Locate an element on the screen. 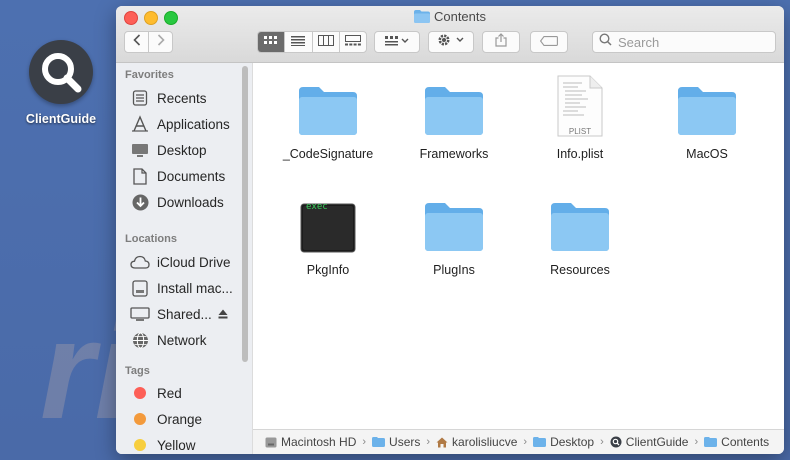 The height and width of the screenshot is (460, 790). globe-icon is located at coordinates (140, 340).